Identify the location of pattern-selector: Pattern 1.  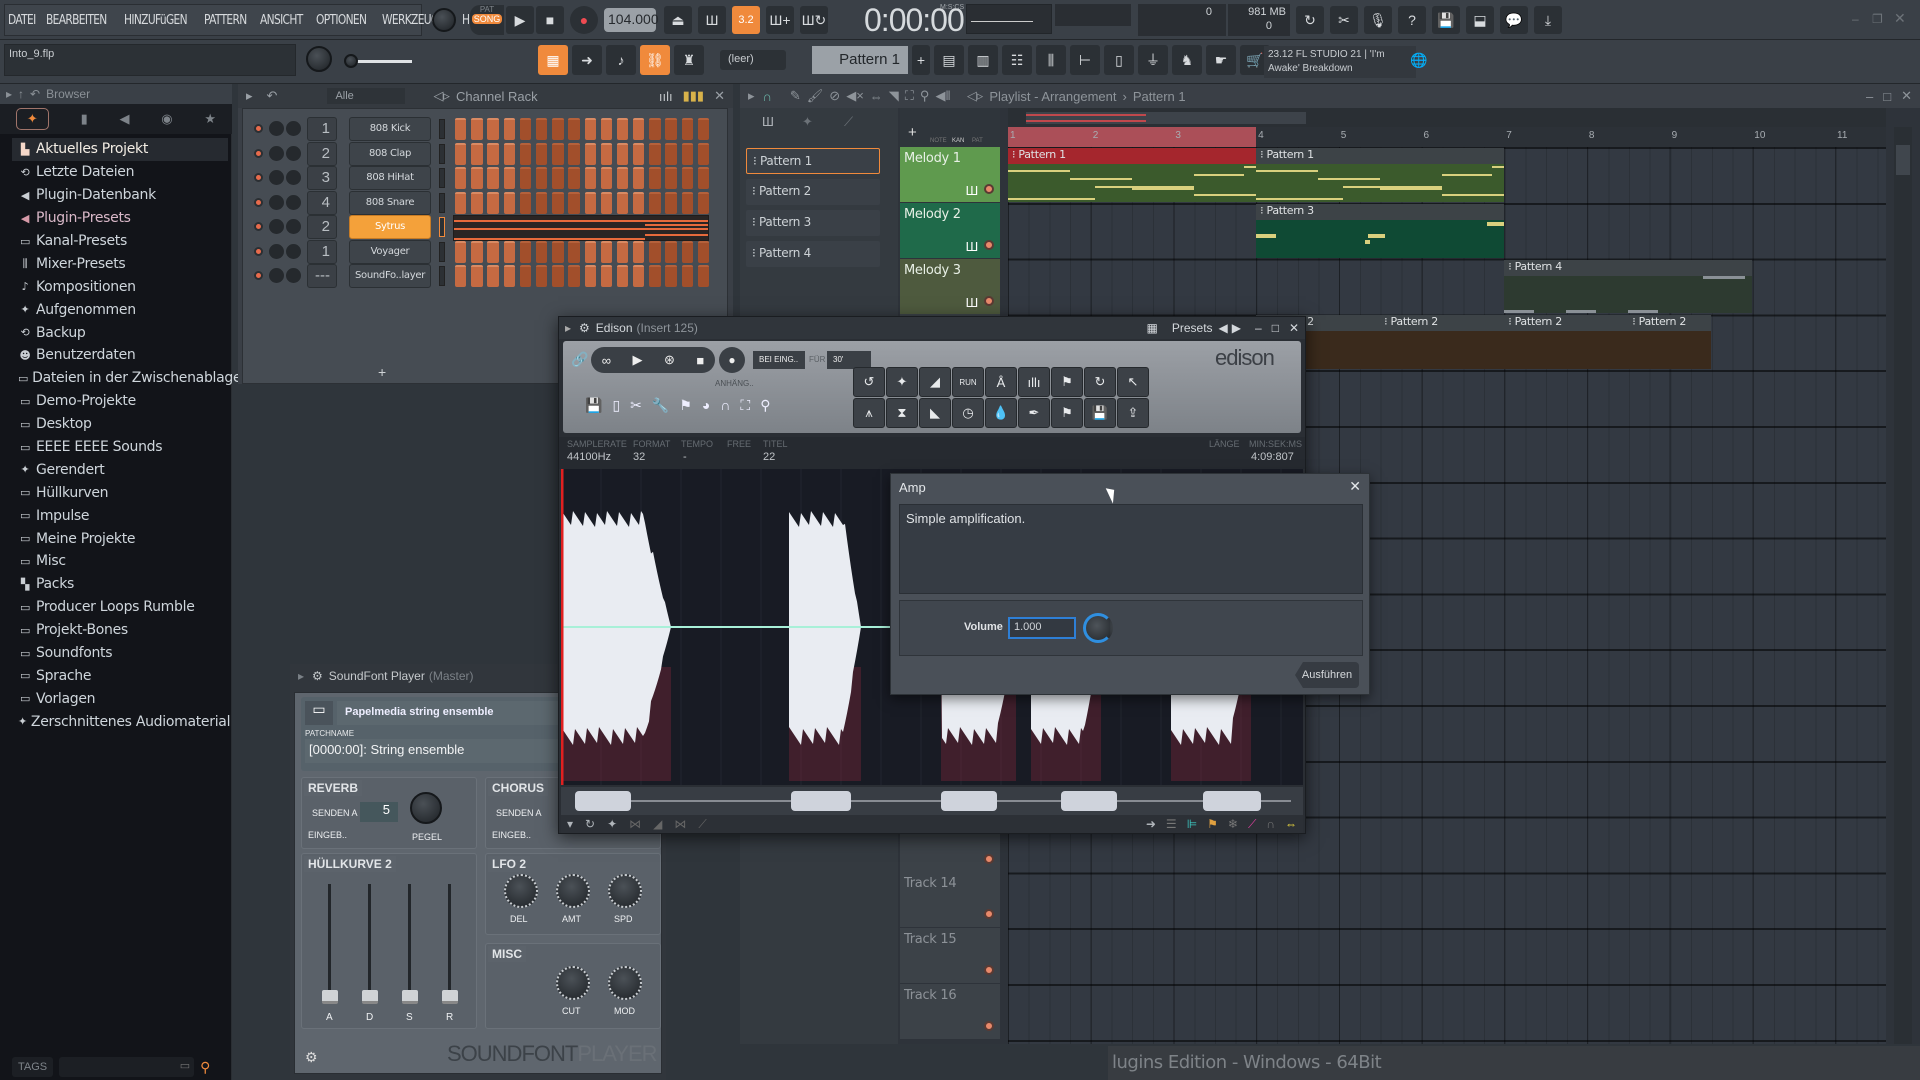
(860, 60).